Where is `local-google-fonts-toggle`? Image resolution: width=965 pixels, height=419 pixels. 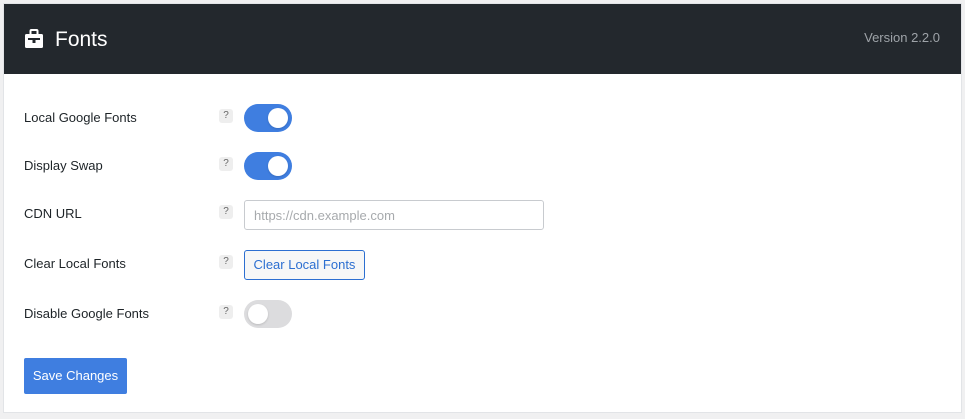
local-google-fonts-toggle is located at coordinates (268, 118).